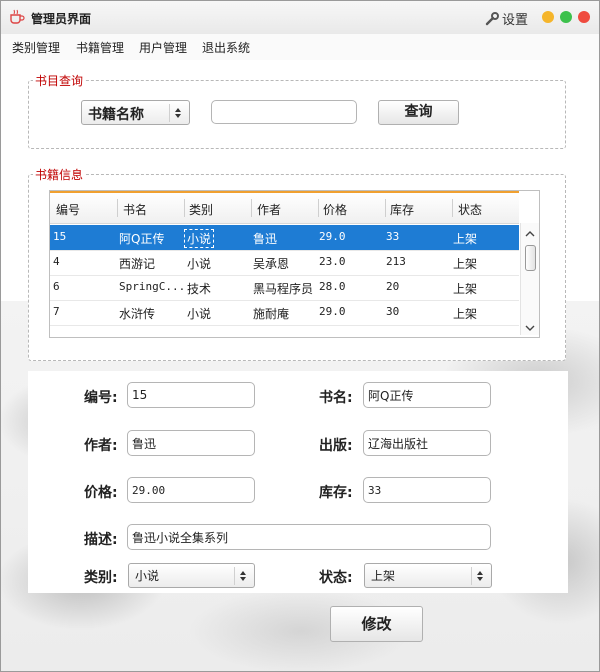 This screenshot has height=672, width=600. What do you see at coordinates (135, 209) in the screenshot?
I see `col-header-name: 书名` at bounding box center [135, 209].